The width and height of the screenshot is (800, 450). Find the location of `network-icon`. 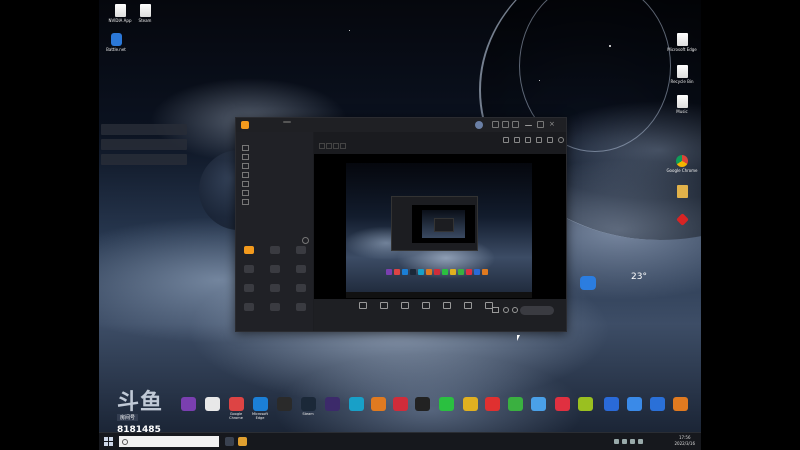

network-icon is located at coordinates (624, 441).